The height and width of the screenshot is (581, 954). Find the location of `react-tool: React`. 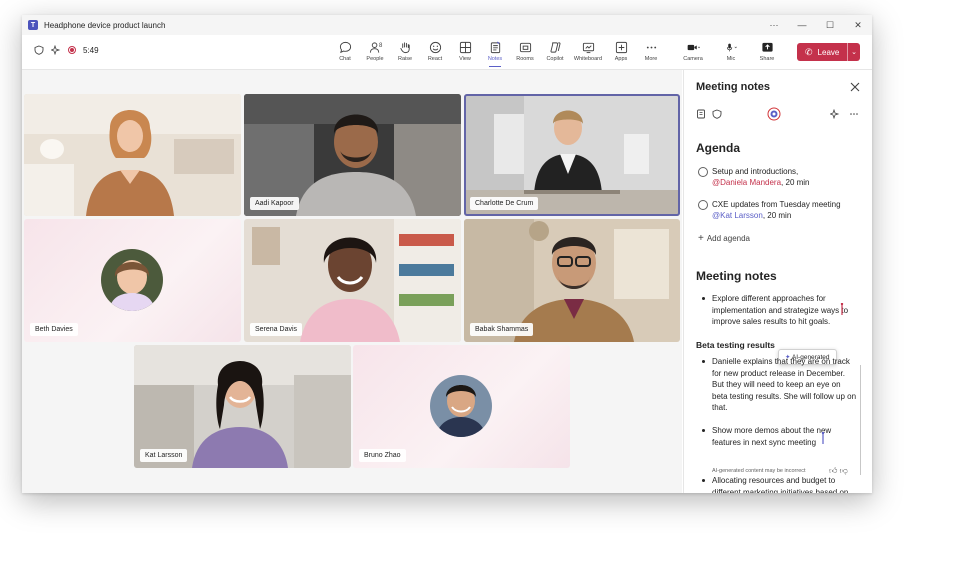

react-tool: React is located at coordinates (435, 53).